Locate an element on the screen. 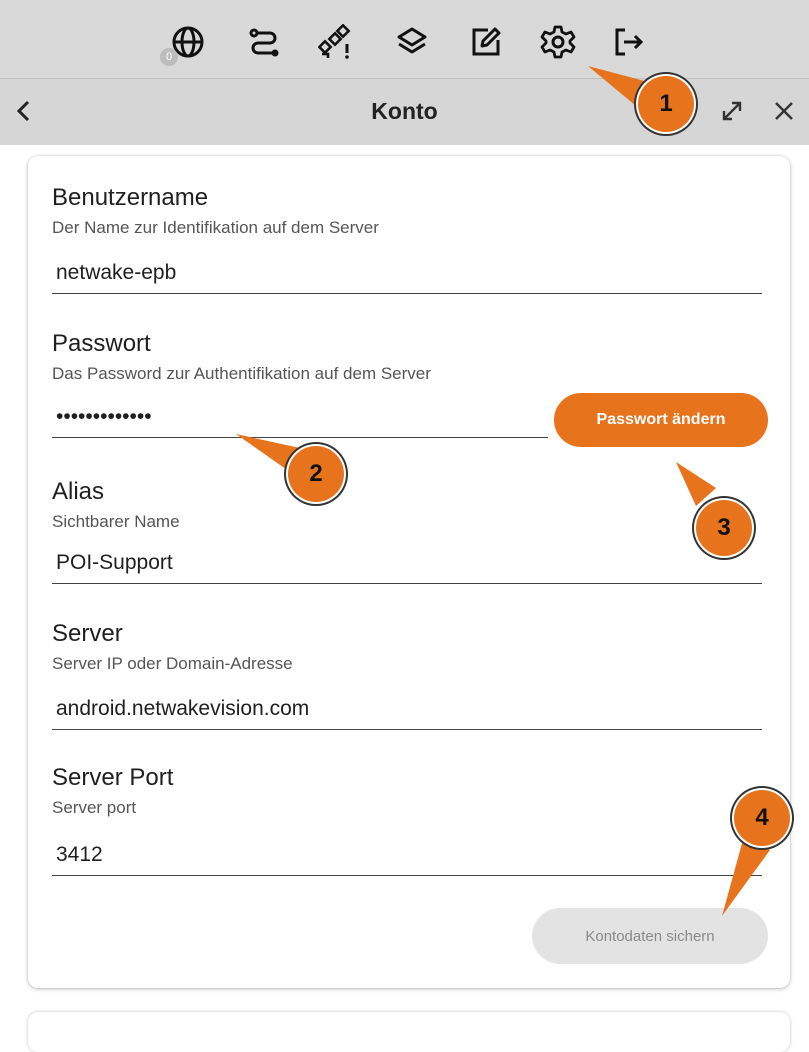 The width and height of the screenshot is (809, 1052). callout-3: 3 is located at coordinates (724, 528).